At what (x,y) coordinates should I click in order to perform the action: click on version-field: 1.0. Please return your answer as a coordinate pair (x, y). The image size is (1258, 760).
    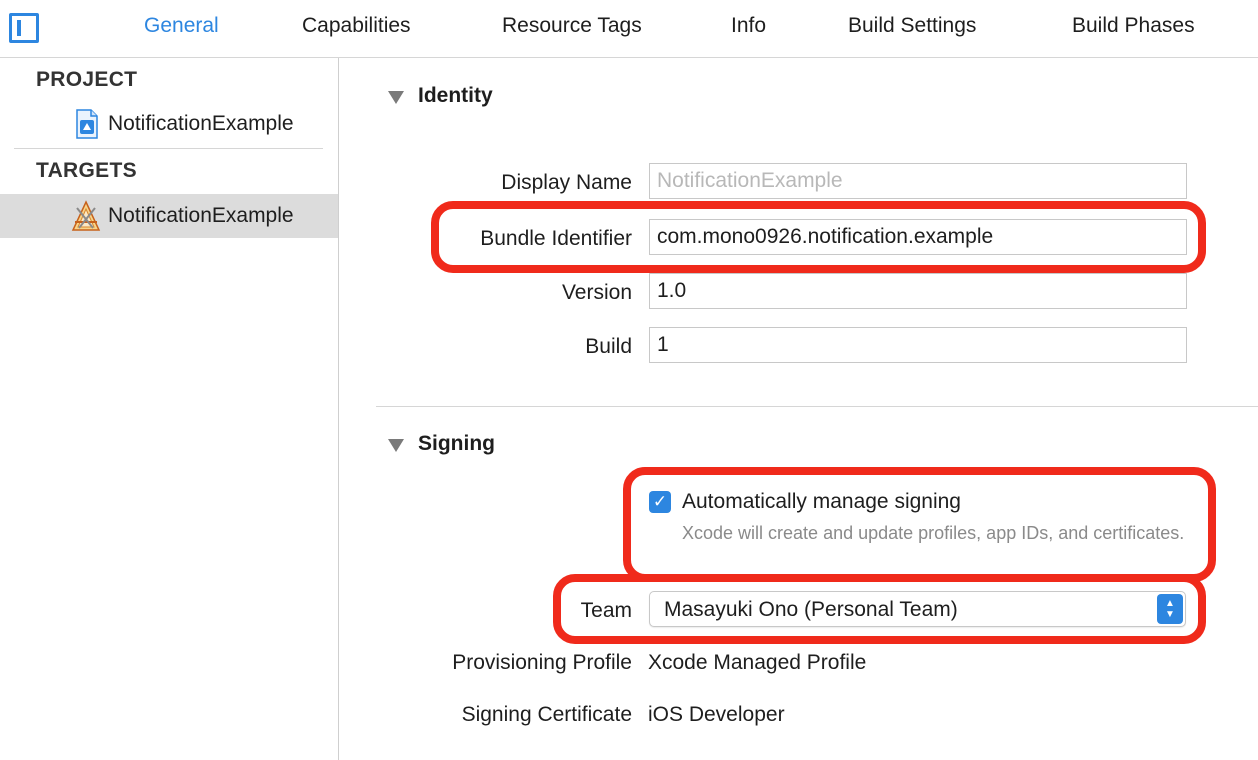
    Looking at the image, I should click on (918, 291).